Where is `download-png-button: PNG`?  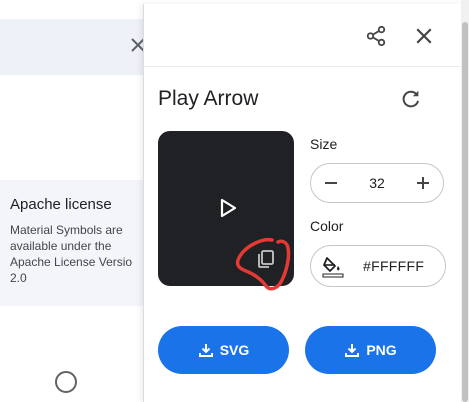 download-png-button: PNG is located at coordinates (370, 350).